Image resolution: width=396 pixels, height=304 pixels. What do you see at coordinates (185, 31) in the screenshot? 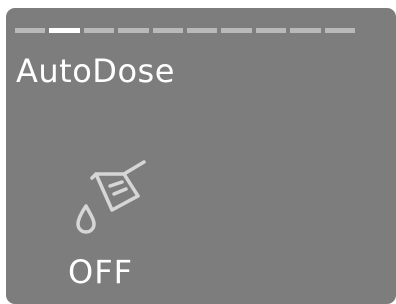
I see `page-indicator` at bounding box center [185, 31].